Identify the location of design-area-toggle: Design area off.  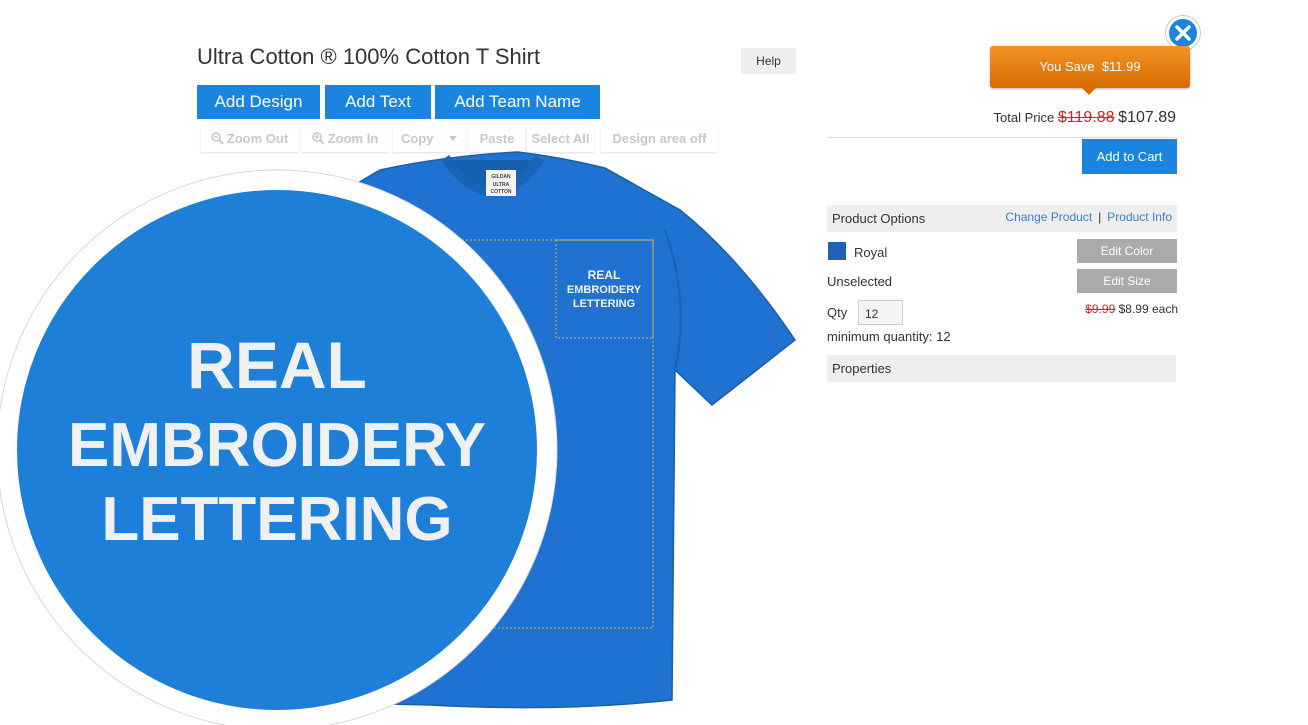
(659, 139).